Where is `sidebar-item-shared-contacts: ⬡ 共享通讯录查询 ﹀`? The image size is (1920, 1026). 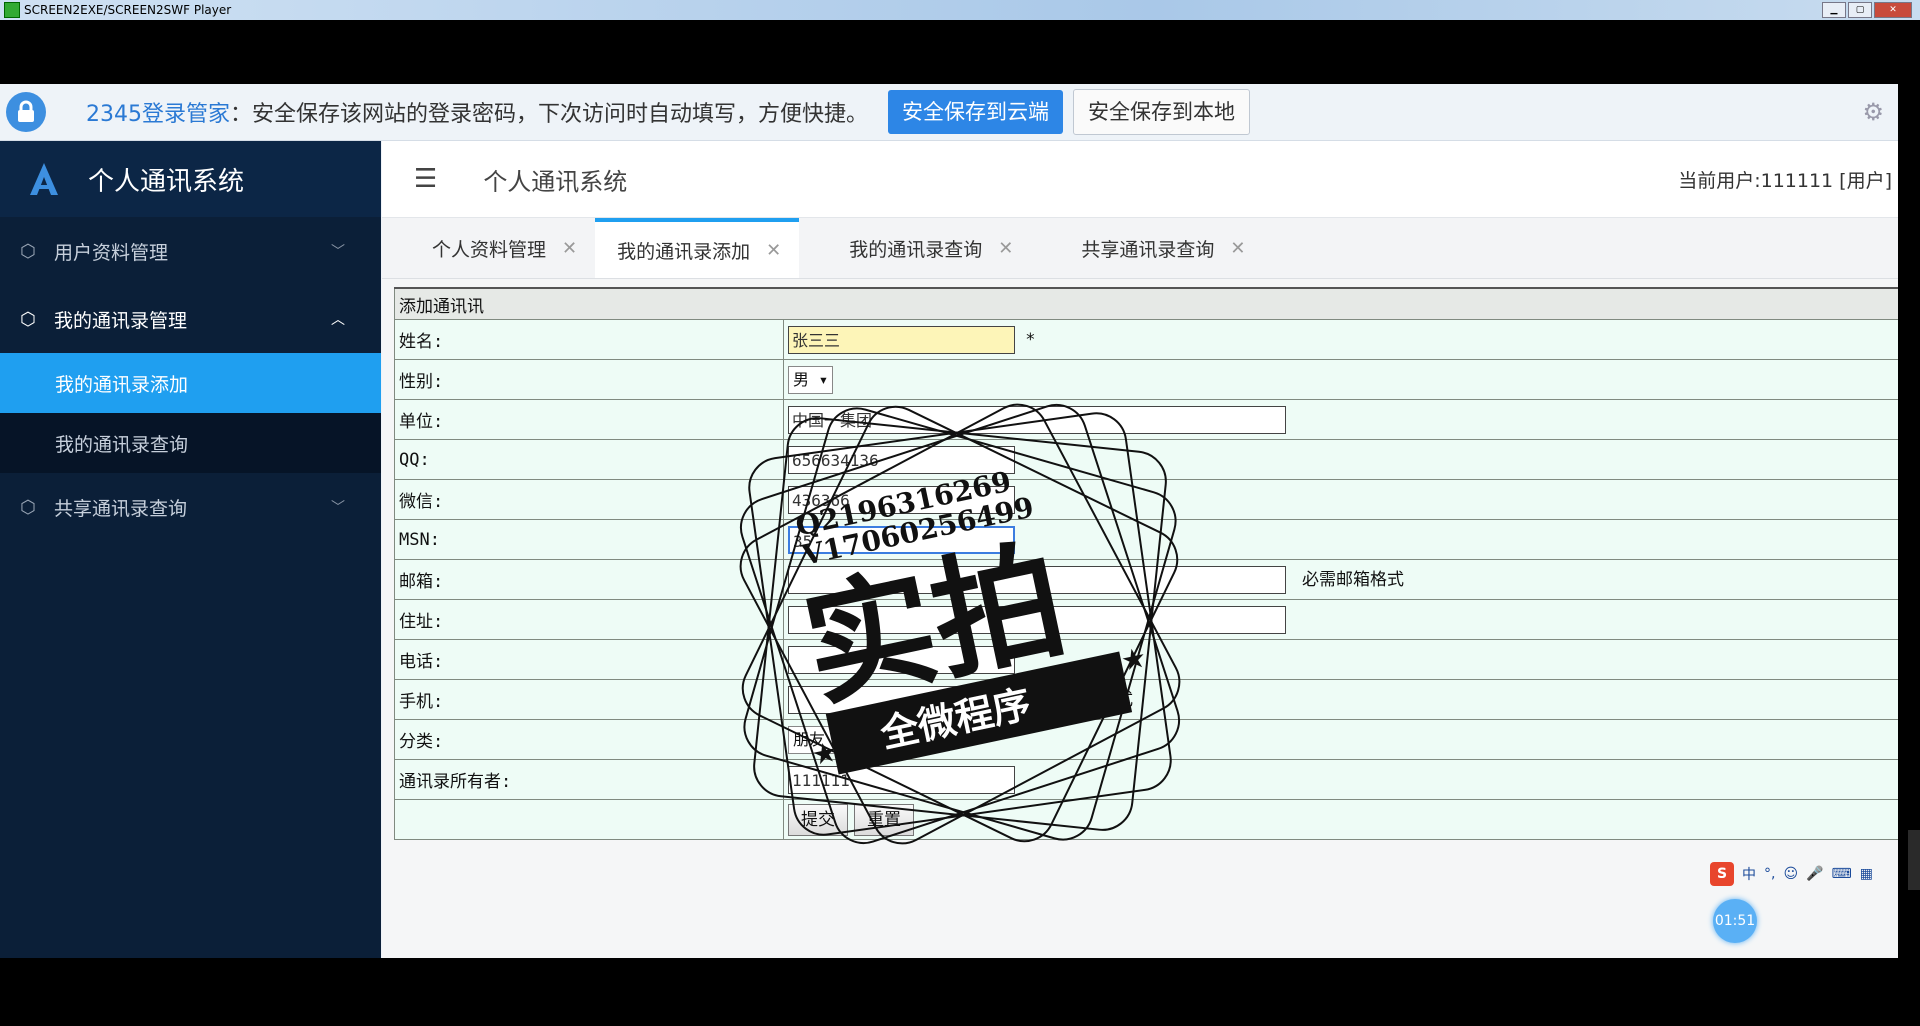
sidebar-item-shared-contacts: ⬡ 共享通讯录查询 ﹀ is located at coordinates (190, 507).